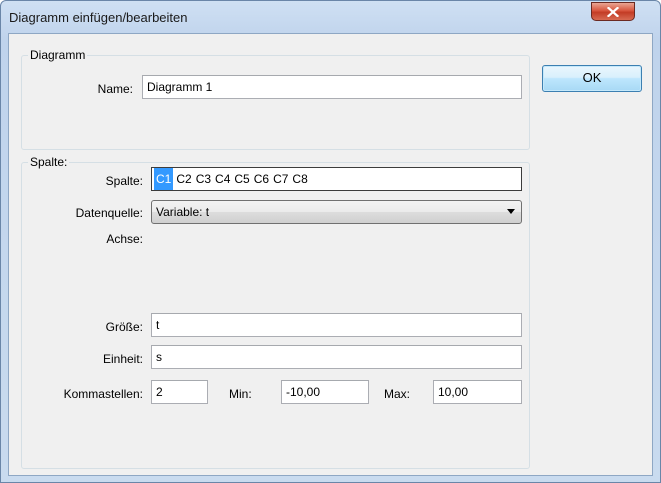  Describe the element at coordinates (49, 162) in the screenshot. I see `column-group-title: Spalte:` at that location.